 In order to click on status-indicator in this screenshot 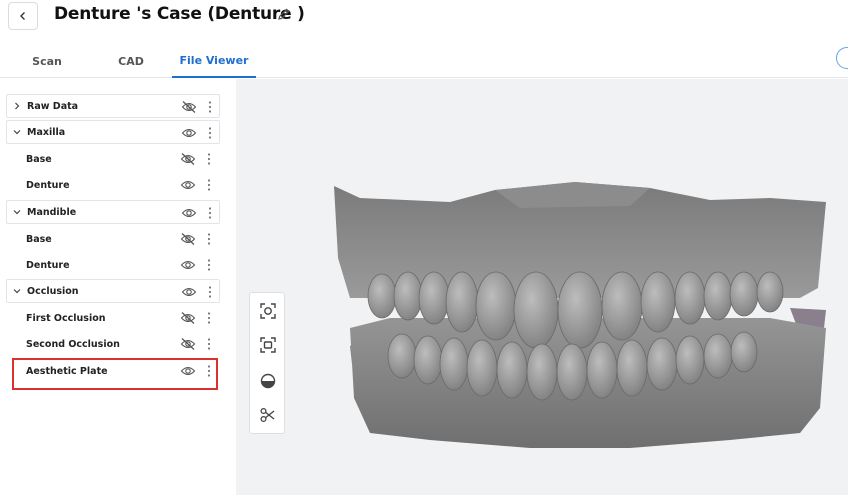, I will do `click(842, 58)`.